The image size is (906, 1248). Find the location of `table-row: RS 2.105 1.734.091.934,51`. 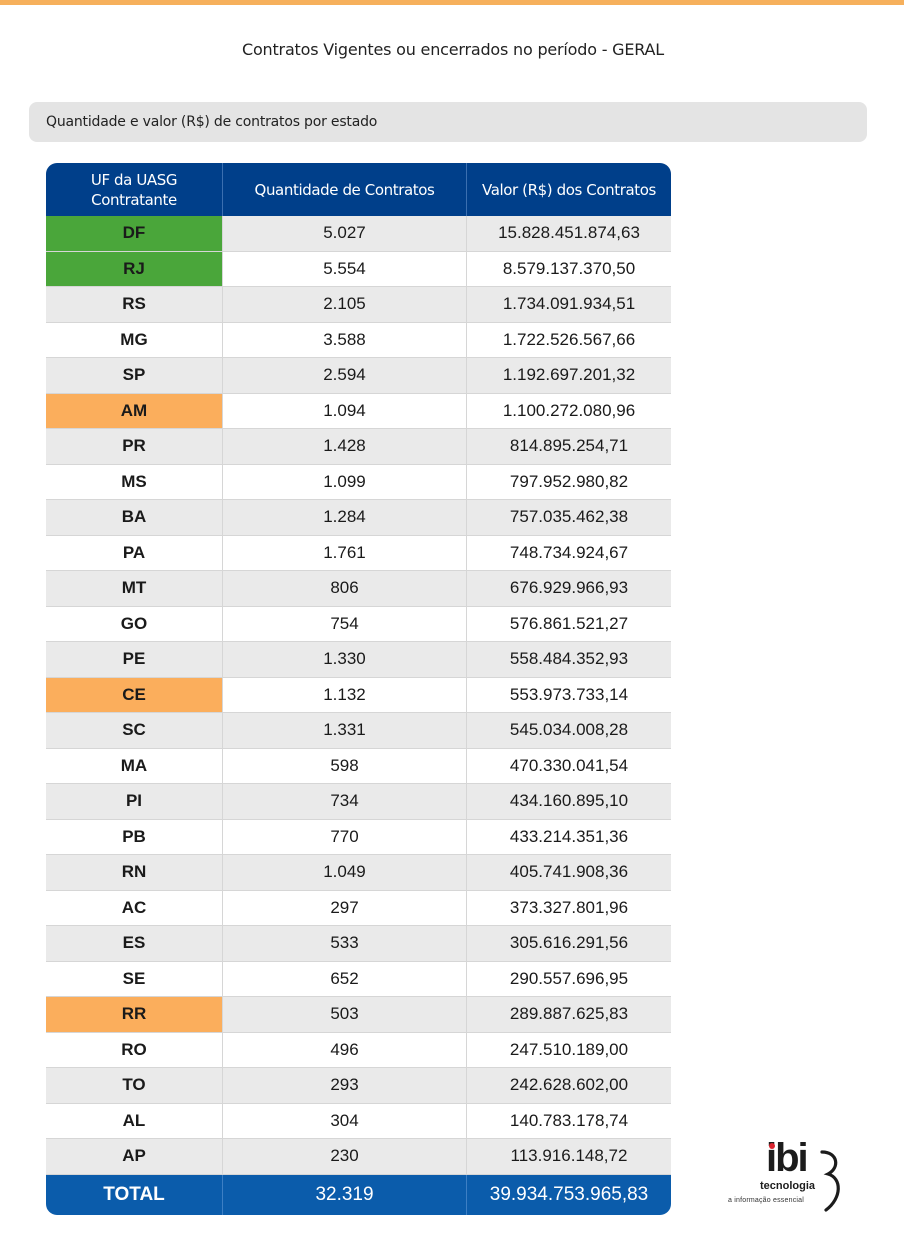

table-row: RS 2.105 1.734.091.934,51 is located at coordinates (358, 305).